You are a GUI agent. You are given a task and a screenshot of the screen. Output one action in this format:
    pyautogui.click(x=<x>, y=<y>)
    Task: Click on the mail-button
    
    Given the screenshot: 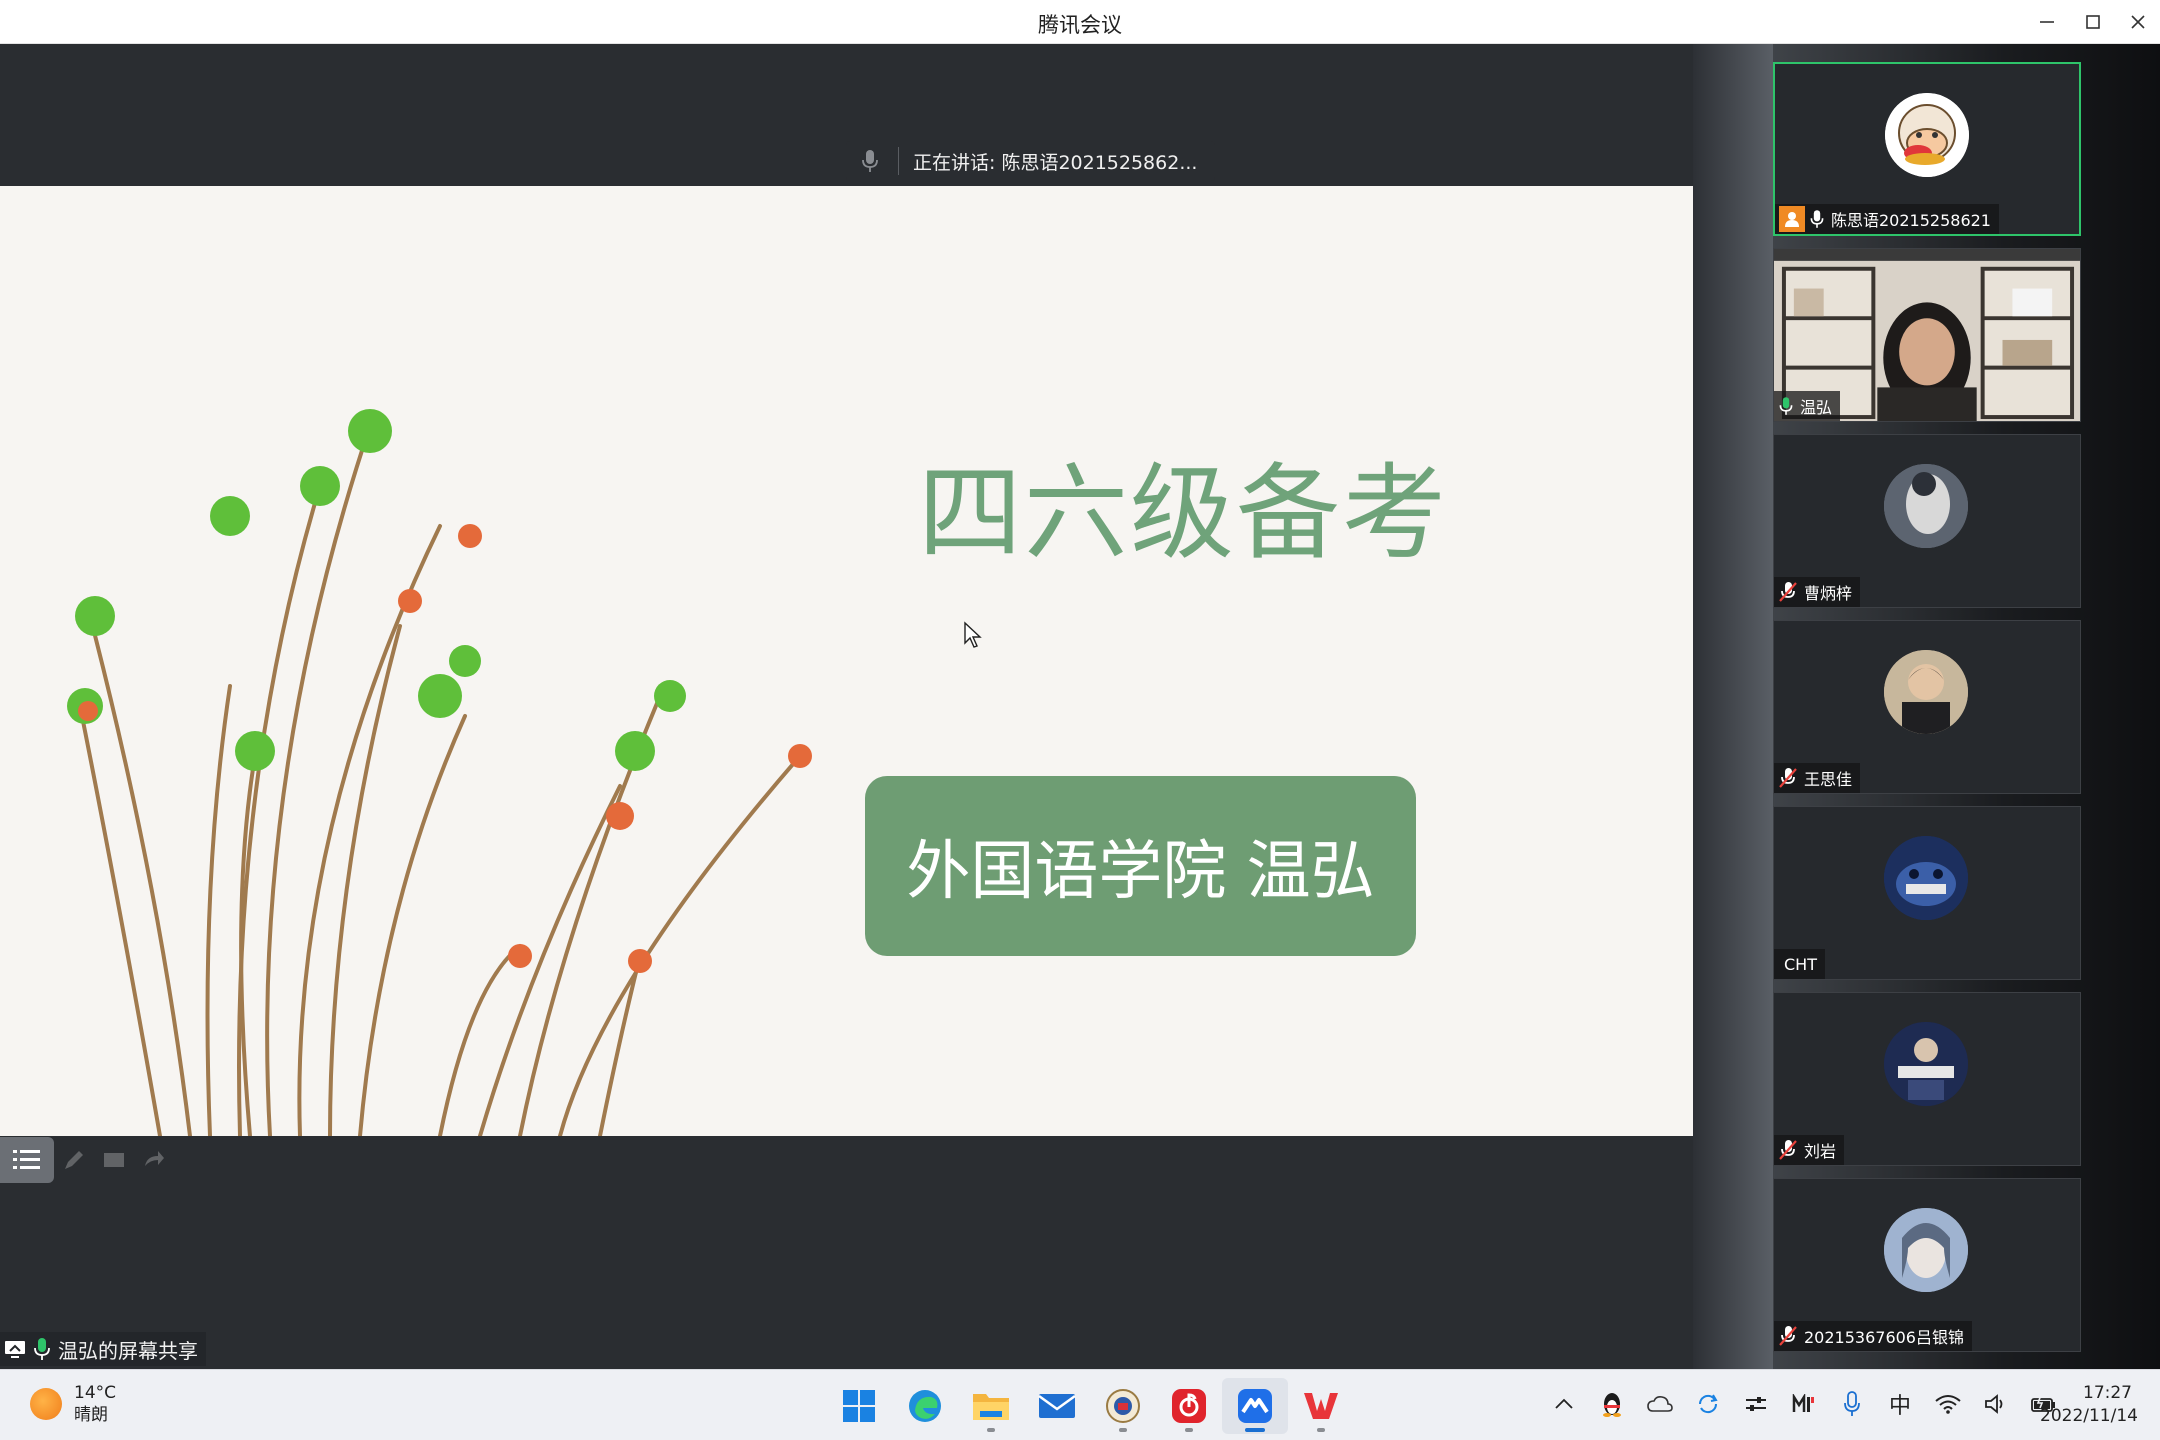 What is the action you would take?
    pyautogui.click(x=1057, y=1406)
    